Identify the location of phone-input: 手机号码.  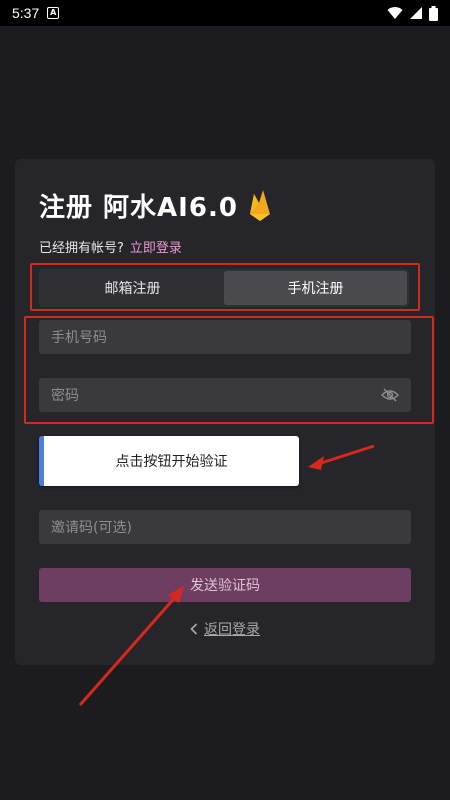
(225, 337).